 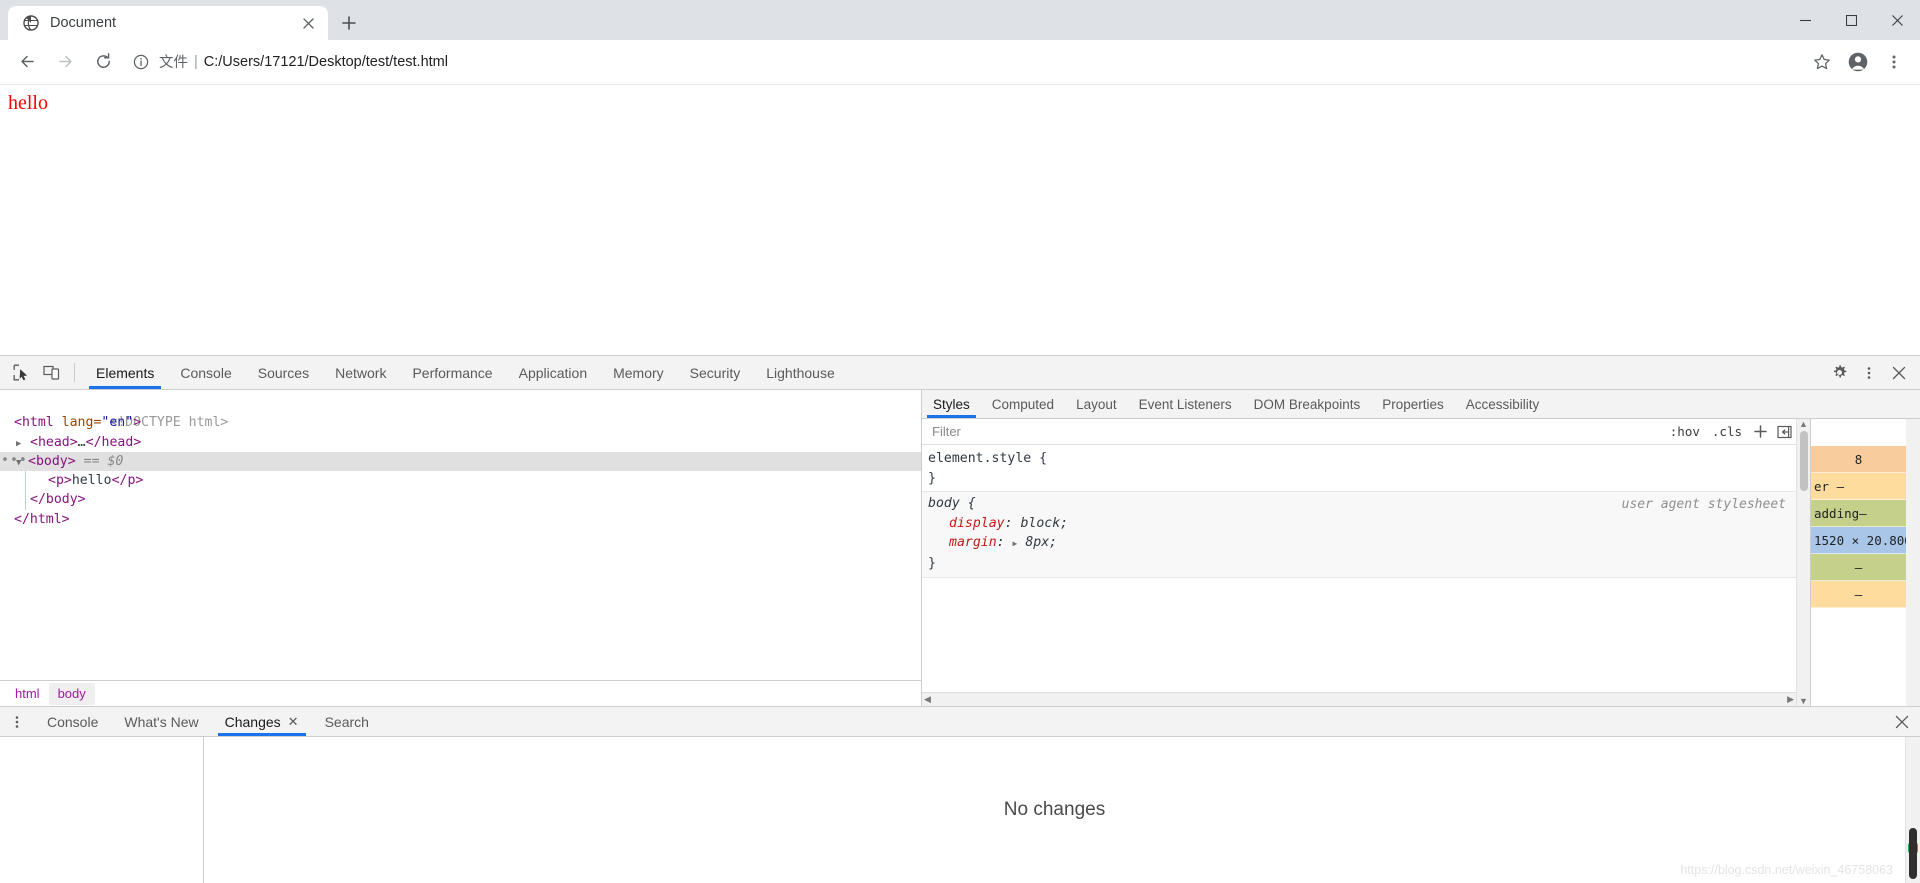 I want to click on browser-tab: Document, so click(x=168, y=23).